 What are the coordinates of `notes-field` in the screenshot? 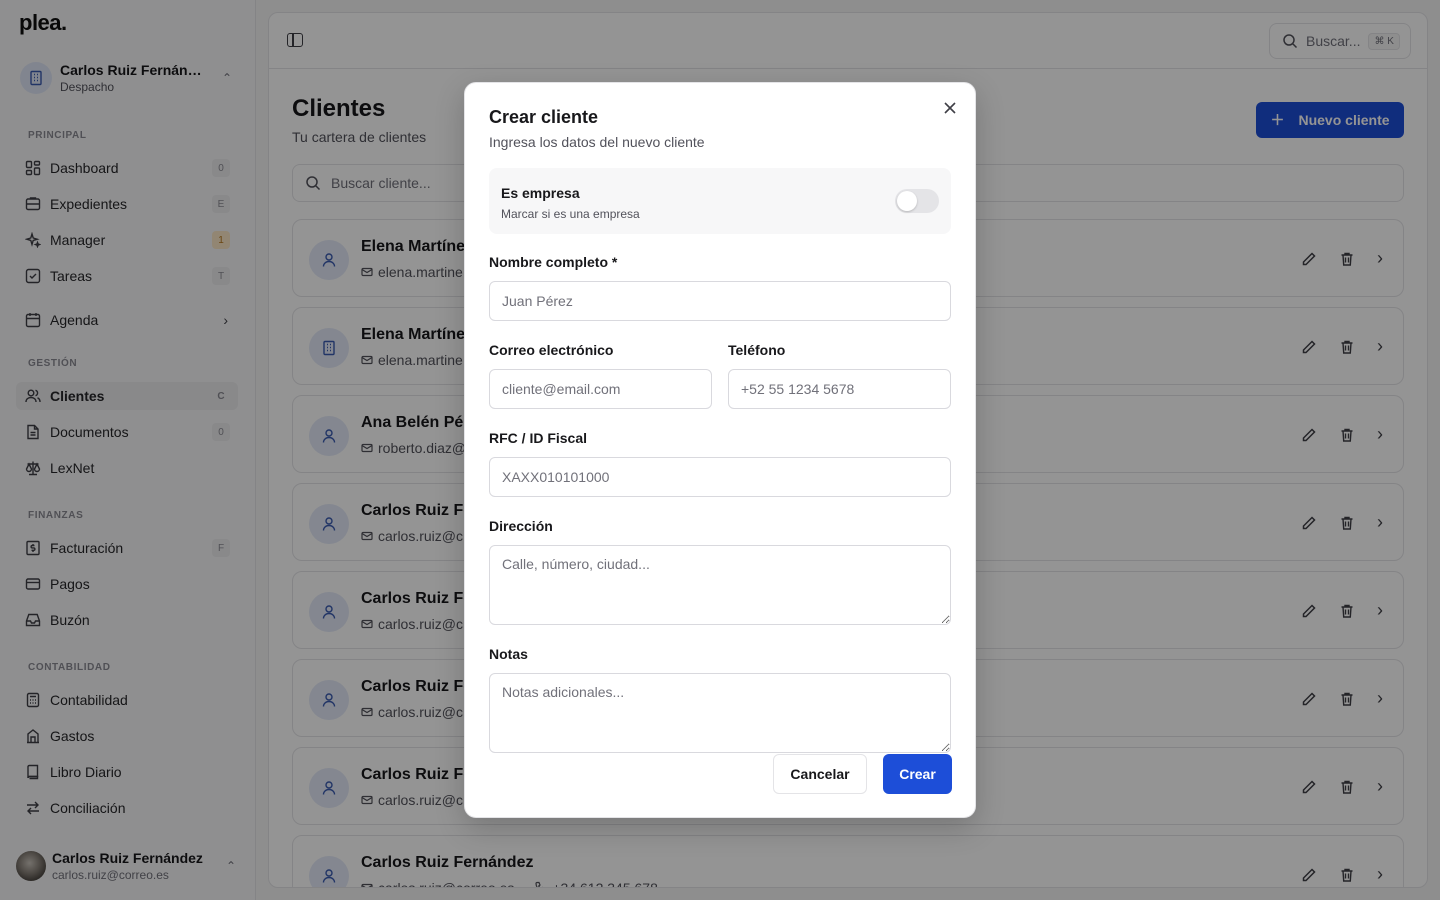 It's located at (720, 713).